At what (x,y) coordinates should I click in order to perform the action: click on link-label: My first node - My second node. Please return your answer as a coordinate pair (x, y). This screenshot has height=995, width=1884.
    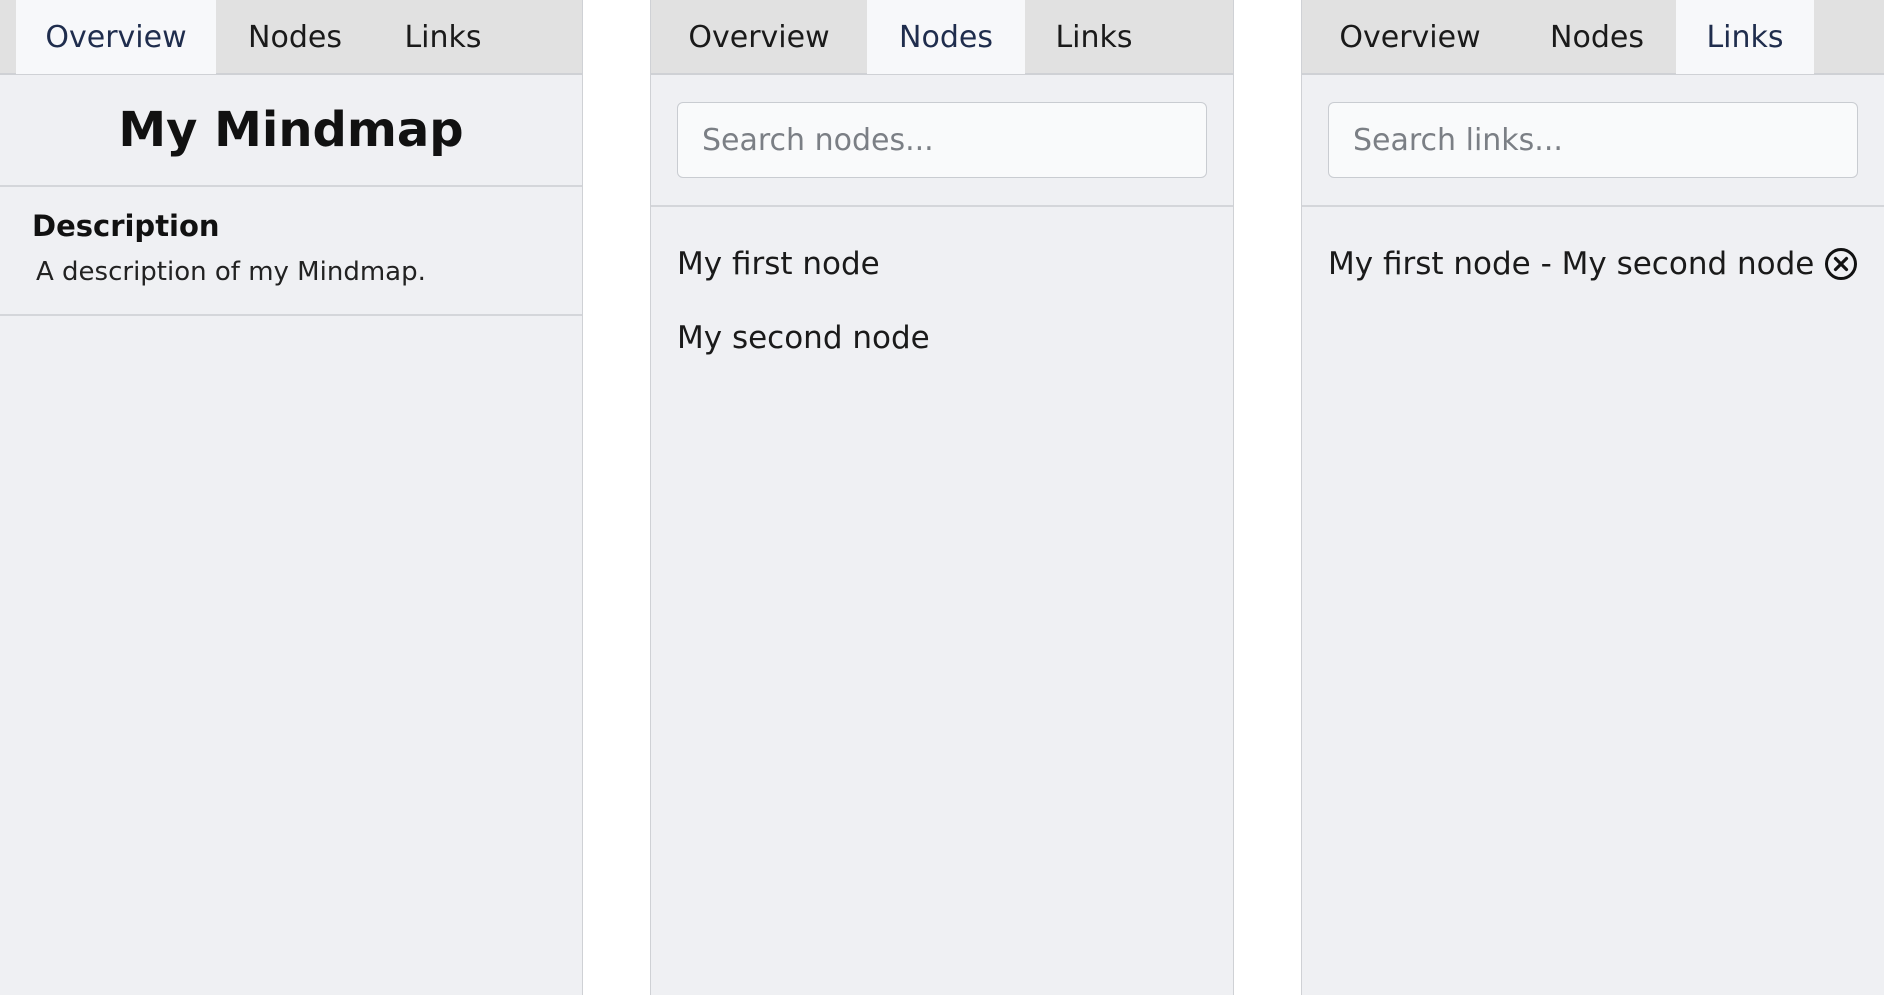
    Looking at the image, I should click on (1571, 264).